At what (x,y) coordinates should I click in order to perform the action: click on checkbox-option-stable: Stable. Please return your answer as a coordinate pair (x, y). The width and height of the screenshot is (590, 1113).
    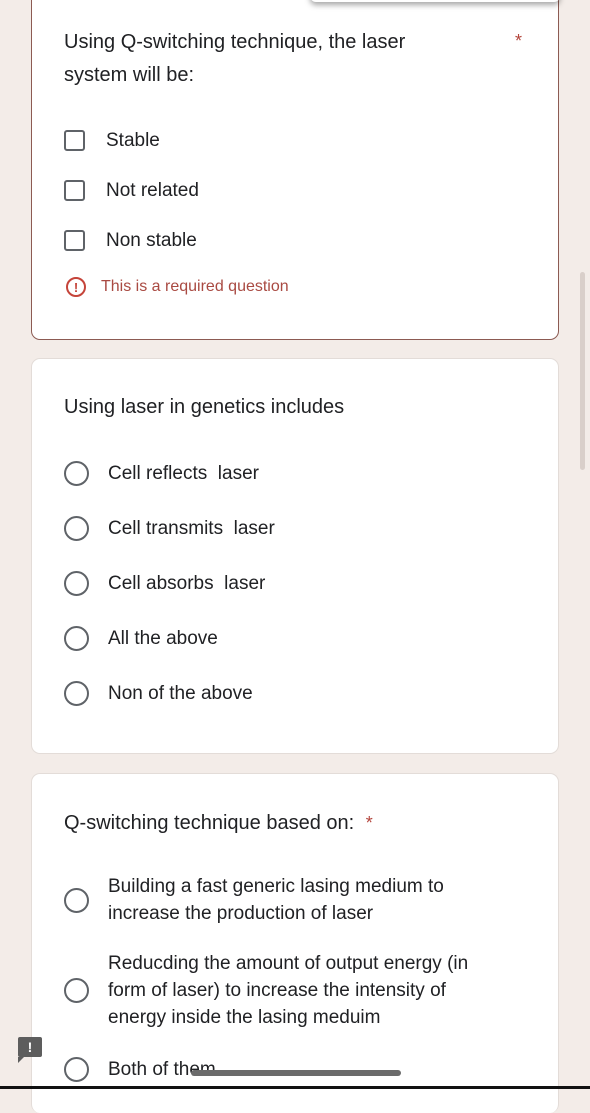
    Looking at the image, I should click on (112, 140).